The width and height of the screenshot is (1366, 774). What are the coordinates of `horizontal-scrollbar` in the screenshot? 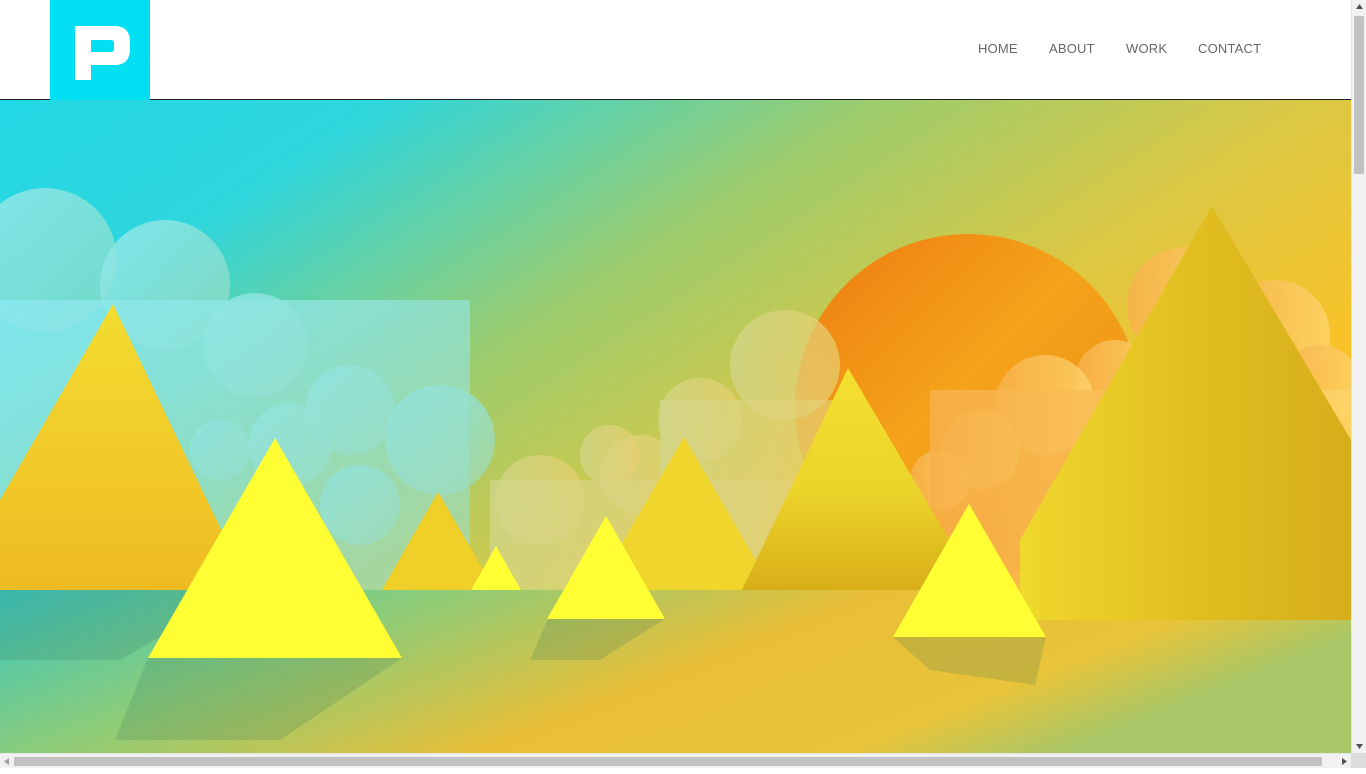 It's located at (675, 760).